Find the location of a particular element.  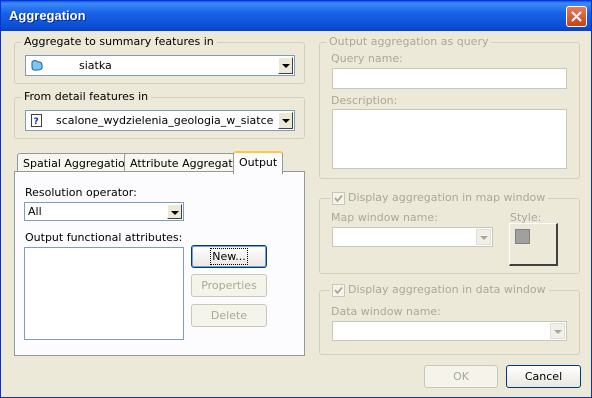

data-checkbox-label: Display aggregation in data window is located at coordinates (447, 289).